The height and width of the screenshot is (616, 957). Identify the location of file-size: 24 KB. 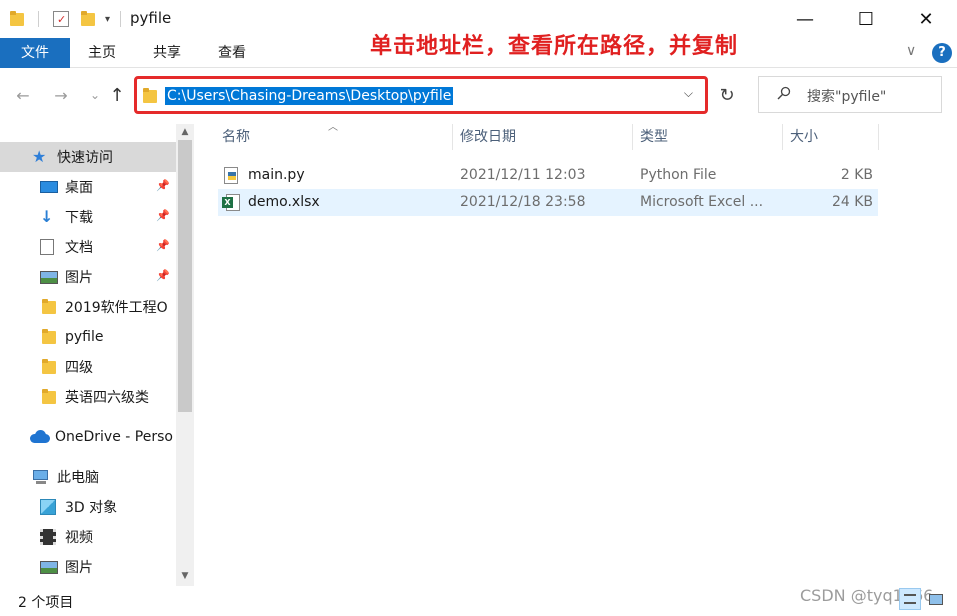
(852, 202).